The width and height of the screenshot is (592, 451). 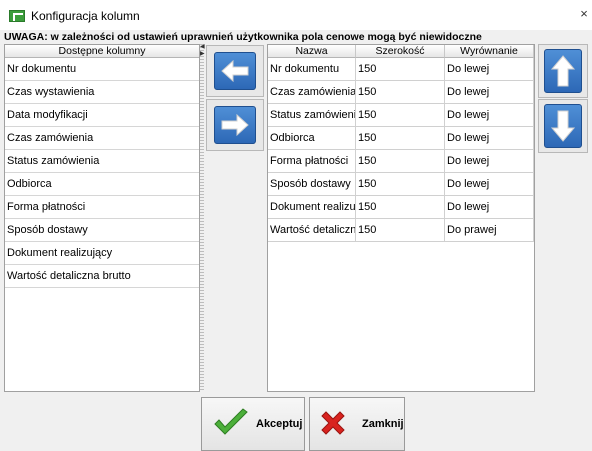 What do you see at coordinates (312, 92) in the screenshot?
I see `cell-name: Czas zamówienia` at bounding box center [312, 92].